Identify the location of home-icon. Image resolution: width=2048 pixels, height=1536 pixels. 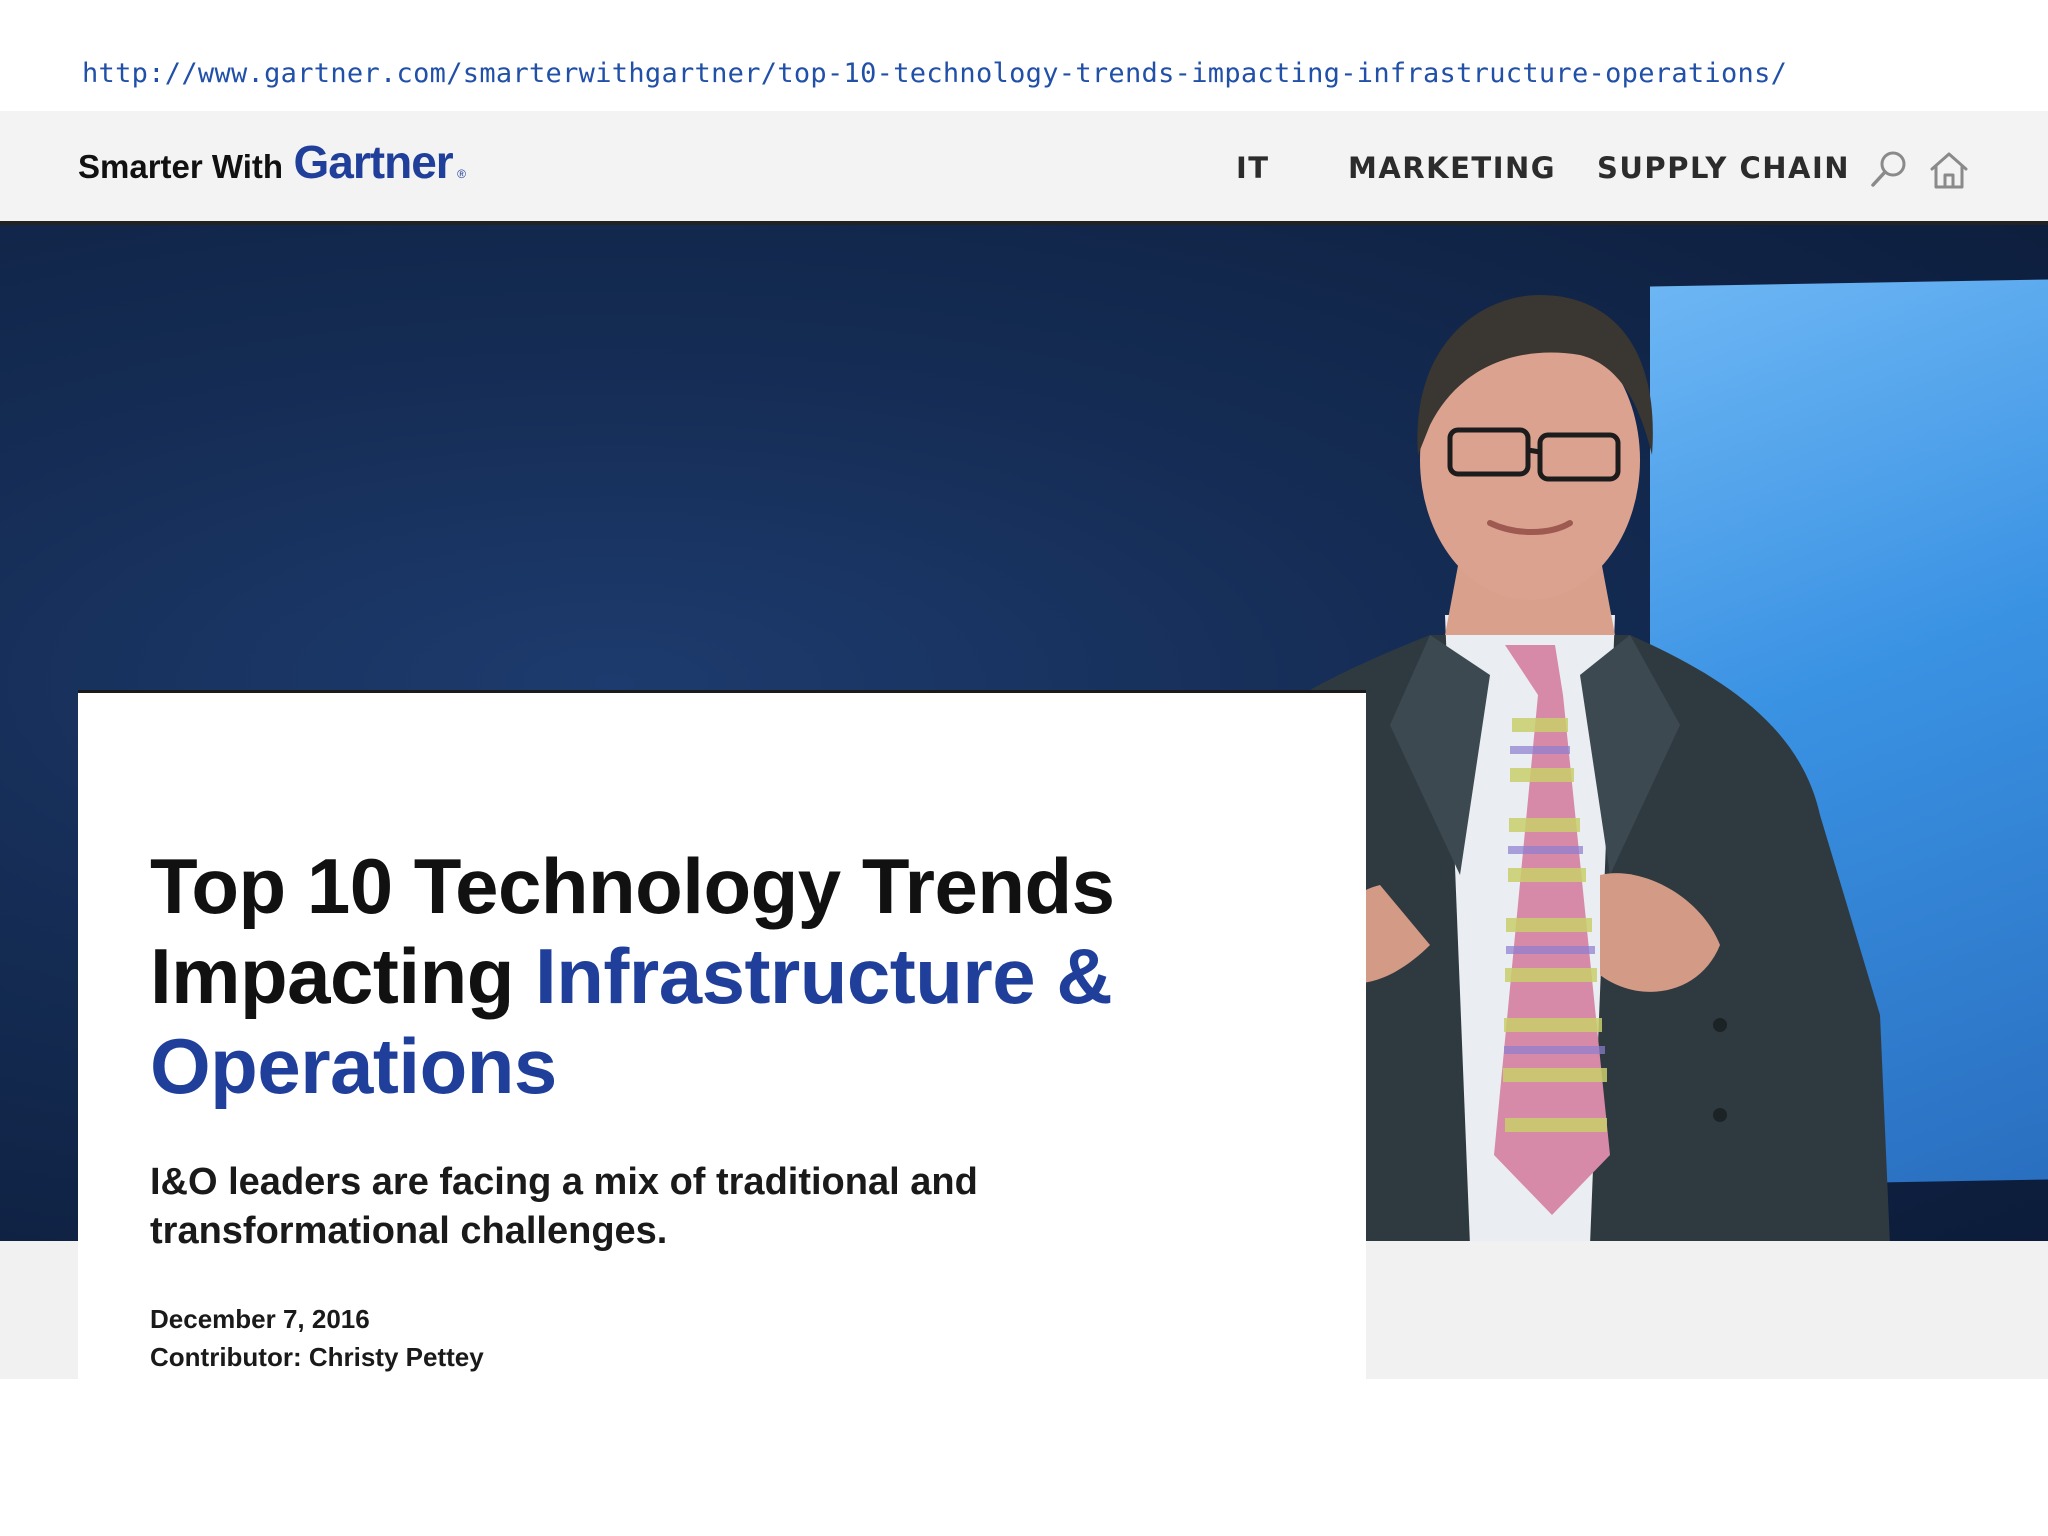
(1949, 172).